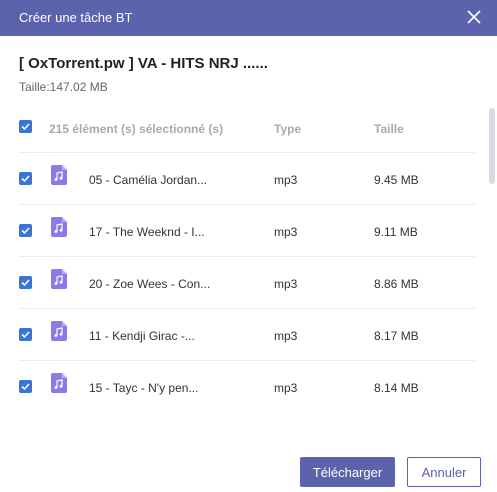 The height and width of the screenshot is (492, 497). Describe the element at coordinates (347, 472) in the screenshot. I see `download-button: Télécharger` at that location.